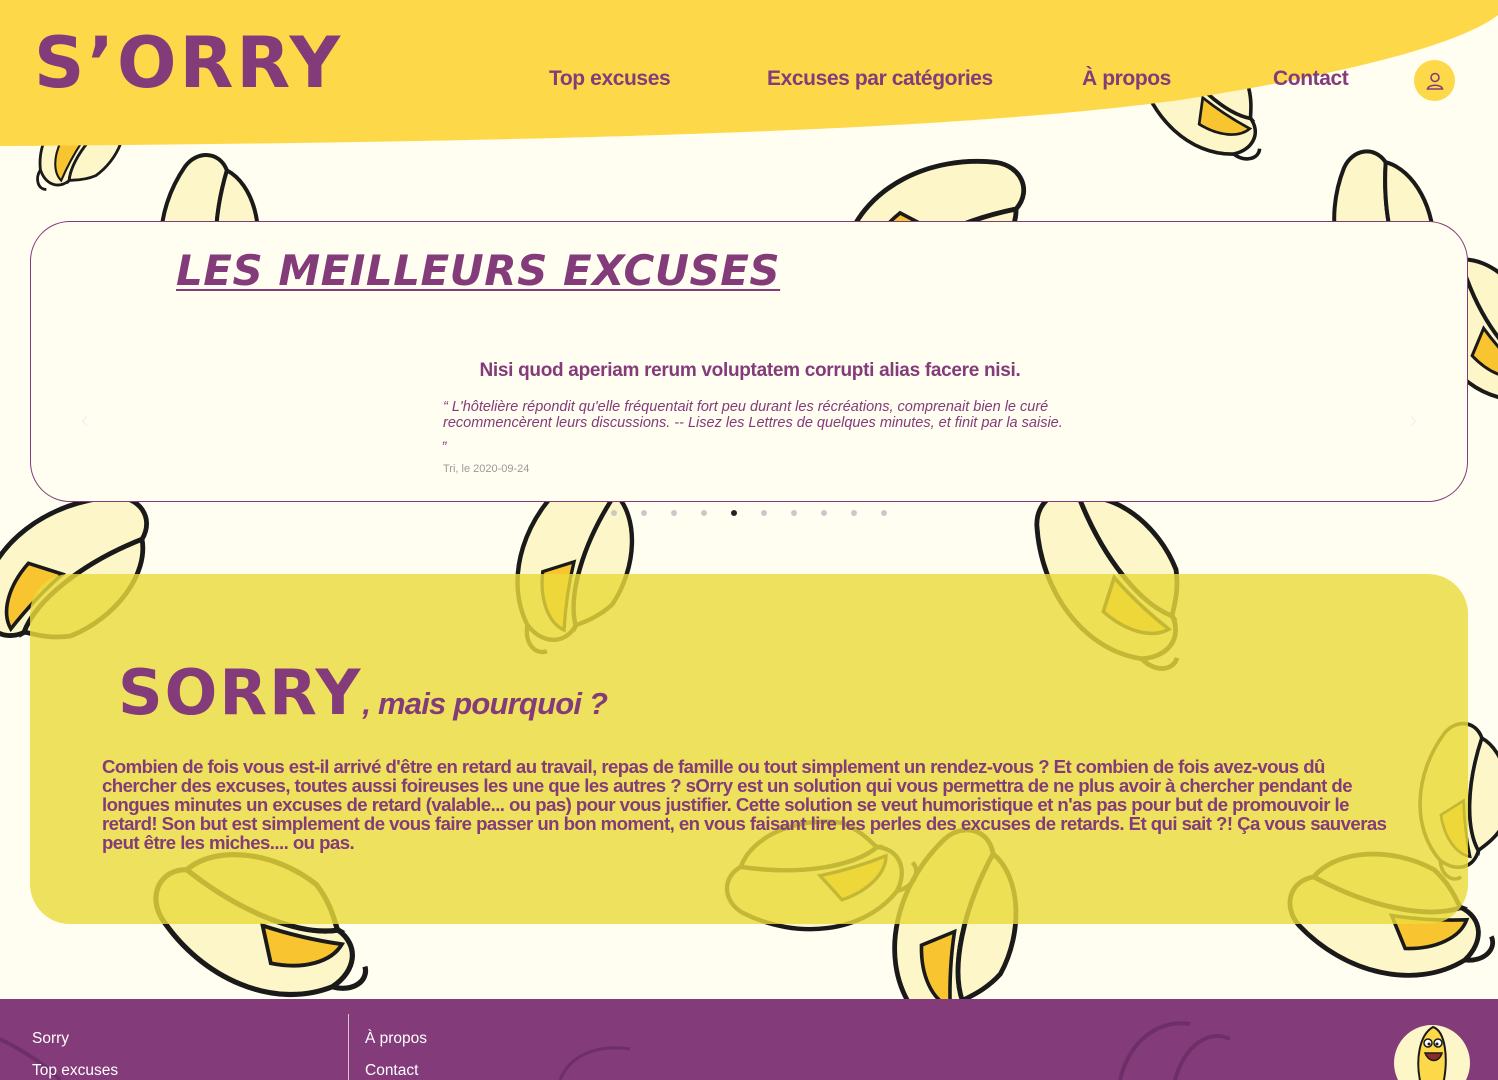 Image resolution: width=1498 pixels, height=1080 pixels. Describe the element at coordinates (1413, 420) in the screenshot. I see `chevron-right-icon: ›` at that location.